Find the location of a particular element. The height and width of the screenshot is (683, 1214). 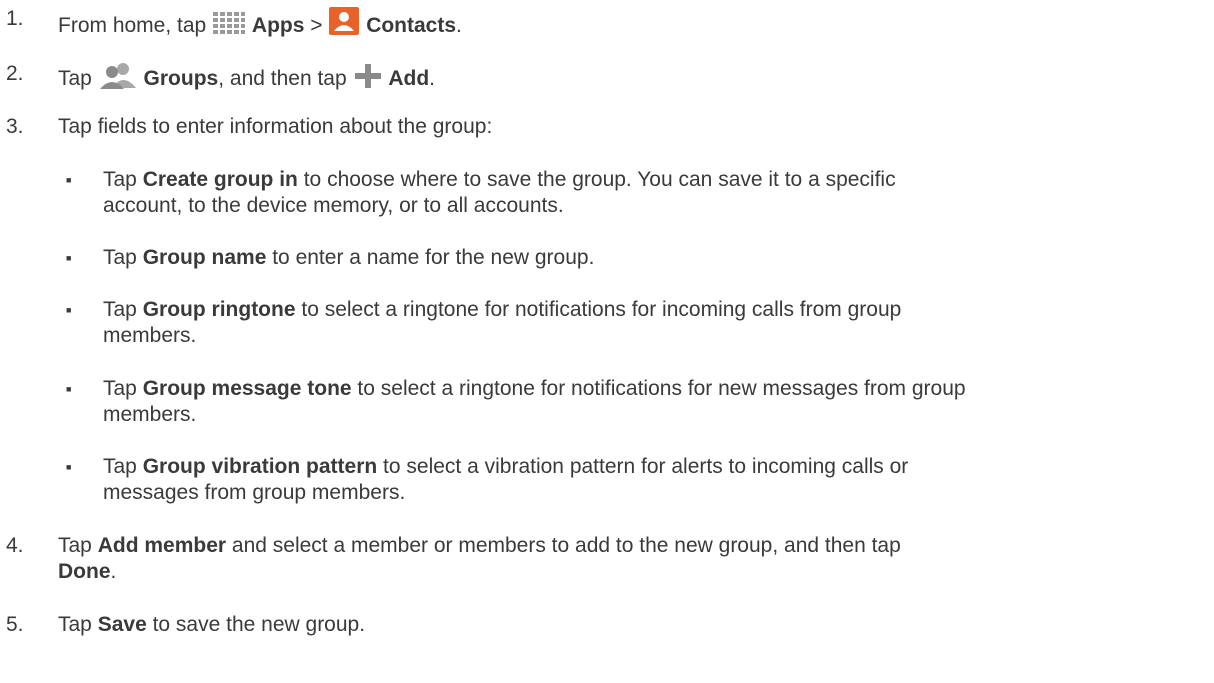

step-number: 4. is located at coordinates (15, 545).